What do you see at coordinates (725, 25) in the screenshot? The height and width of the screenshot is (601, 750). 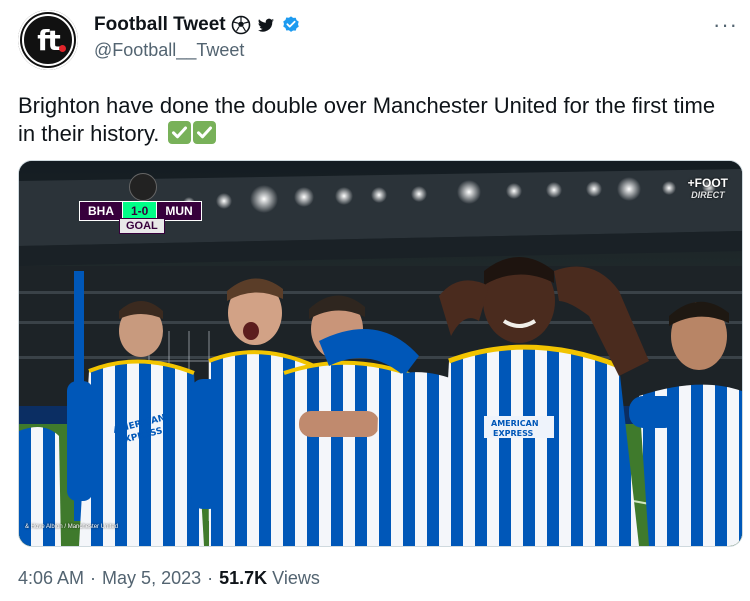 I see `more-options-button: ···` at bounding box center [725, 25].